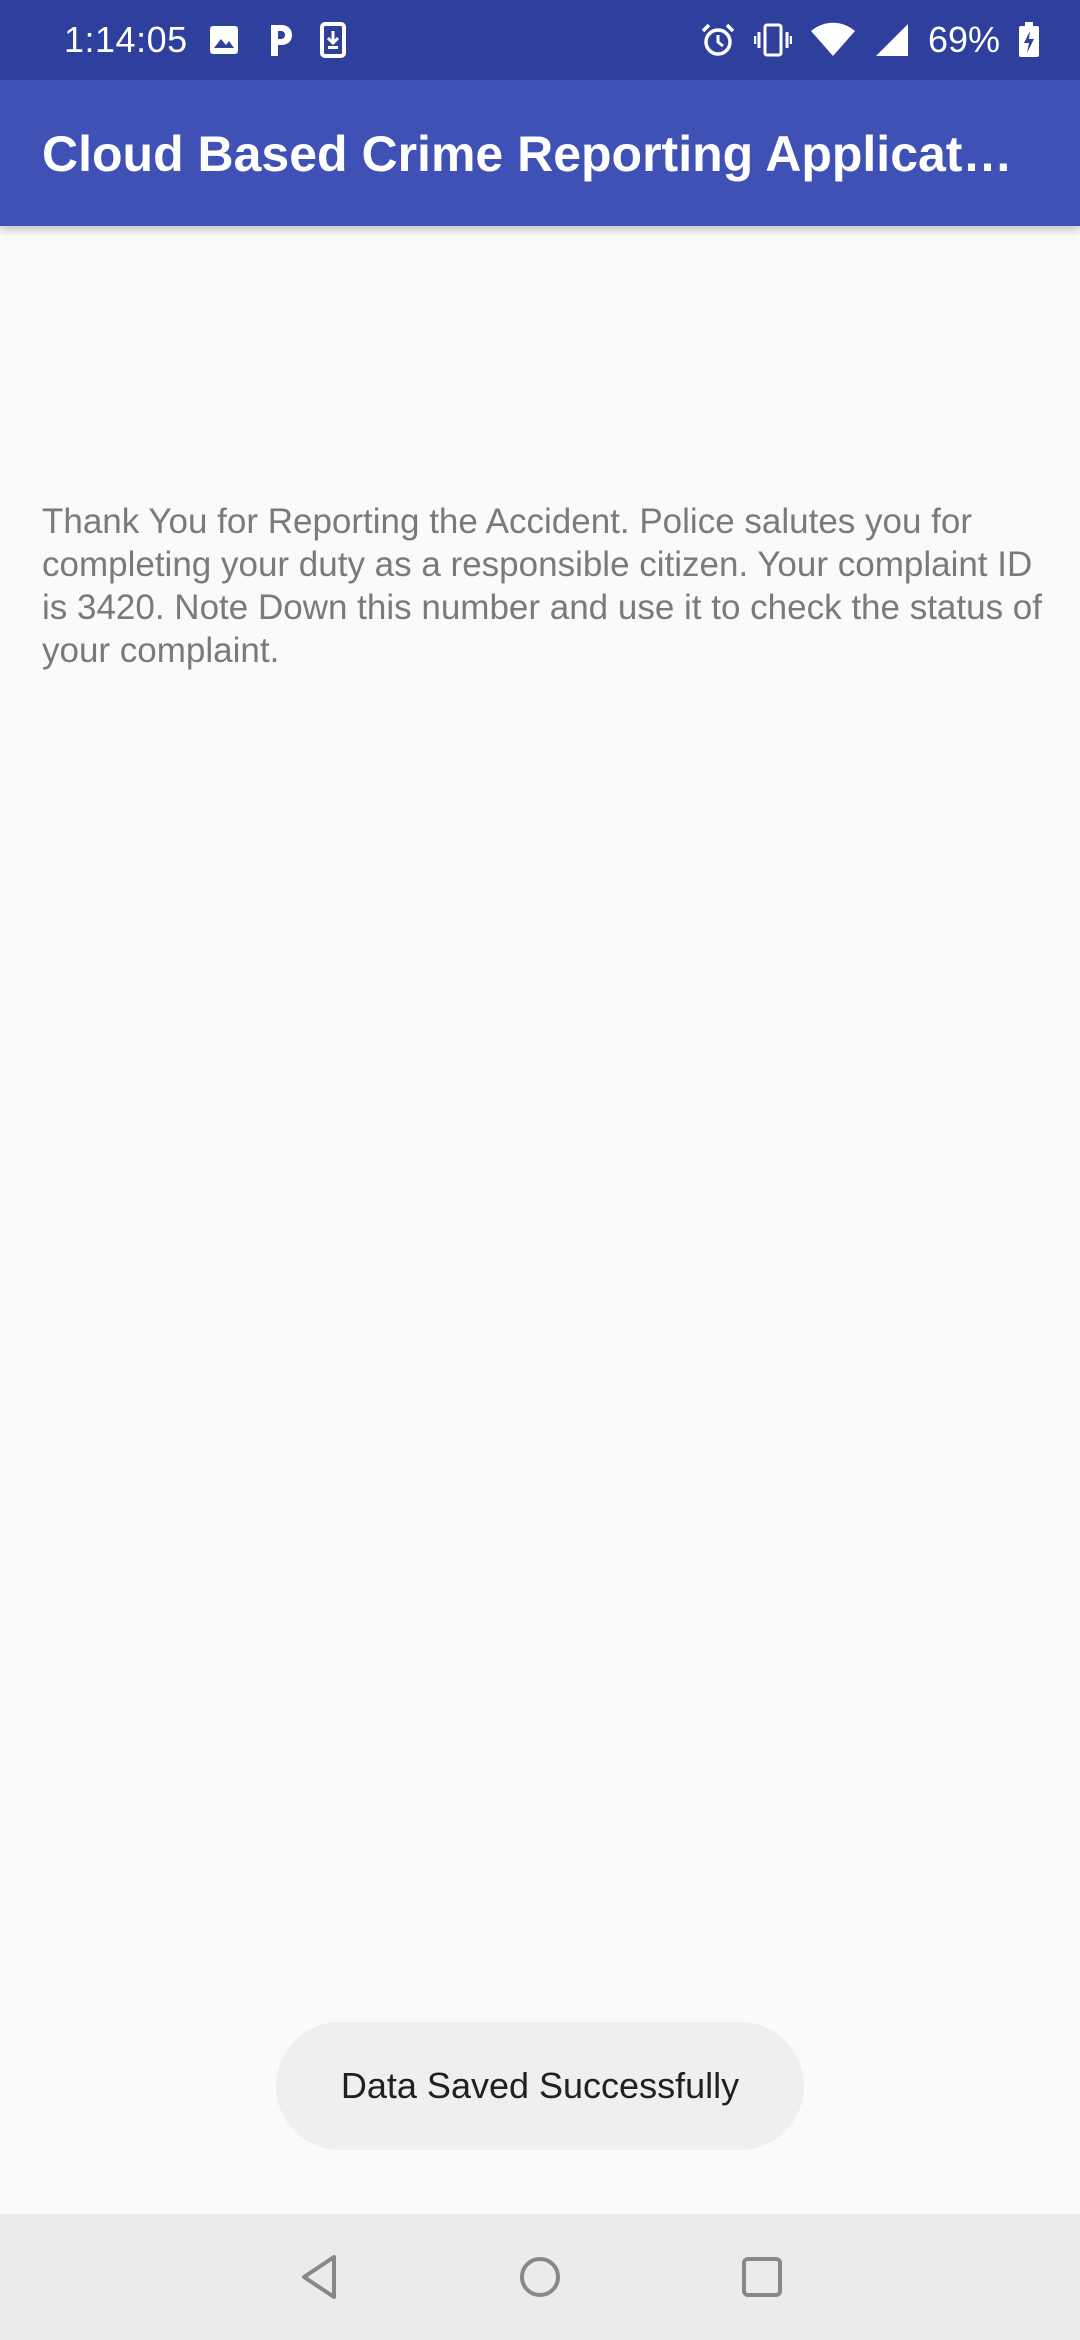  I want to click on toast-text: Data Saved Successfully, so click(540, 2085).